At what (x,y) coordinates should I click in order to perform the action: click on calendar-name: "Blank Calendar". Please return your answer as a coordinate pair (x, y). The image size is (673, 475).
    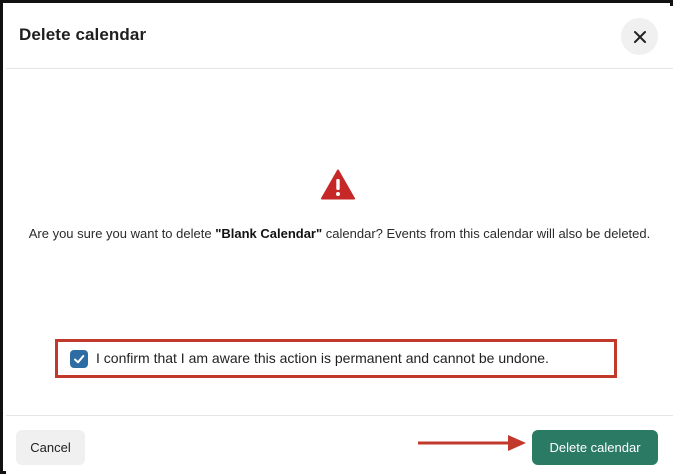
    Looking at the image, I should click on (269, 233).